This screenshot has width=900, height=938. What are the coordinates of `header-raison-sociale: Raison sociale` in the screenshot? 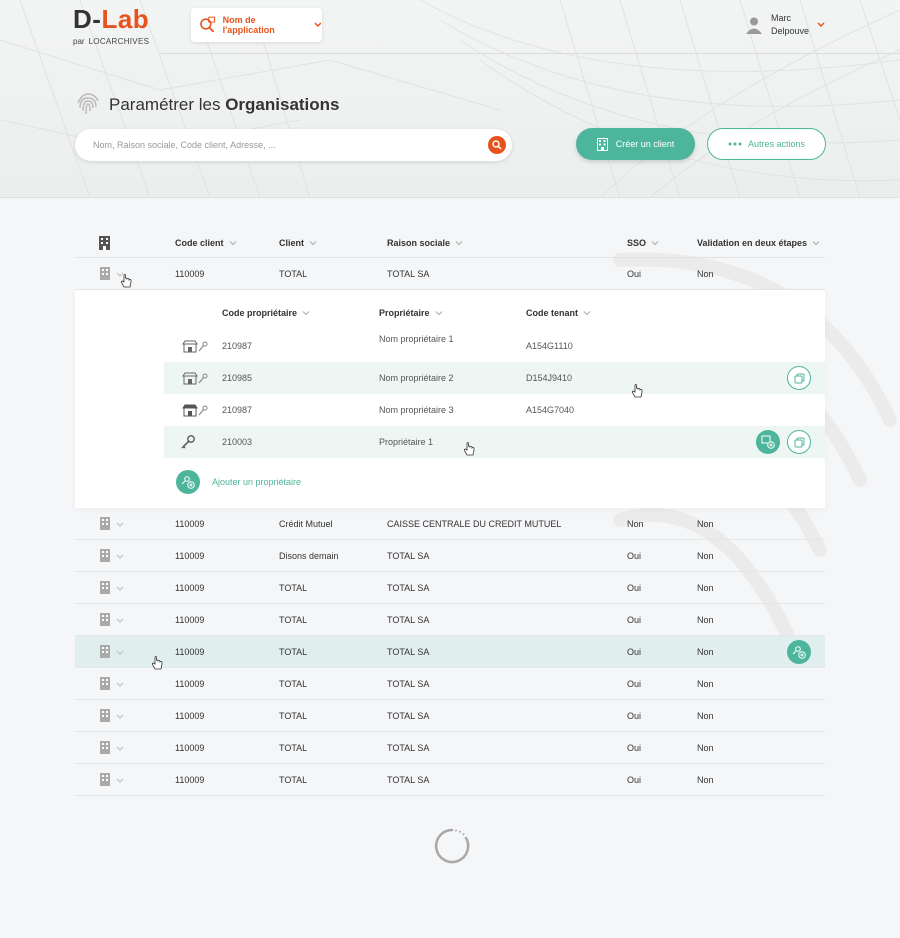 It's located at (425, 242).